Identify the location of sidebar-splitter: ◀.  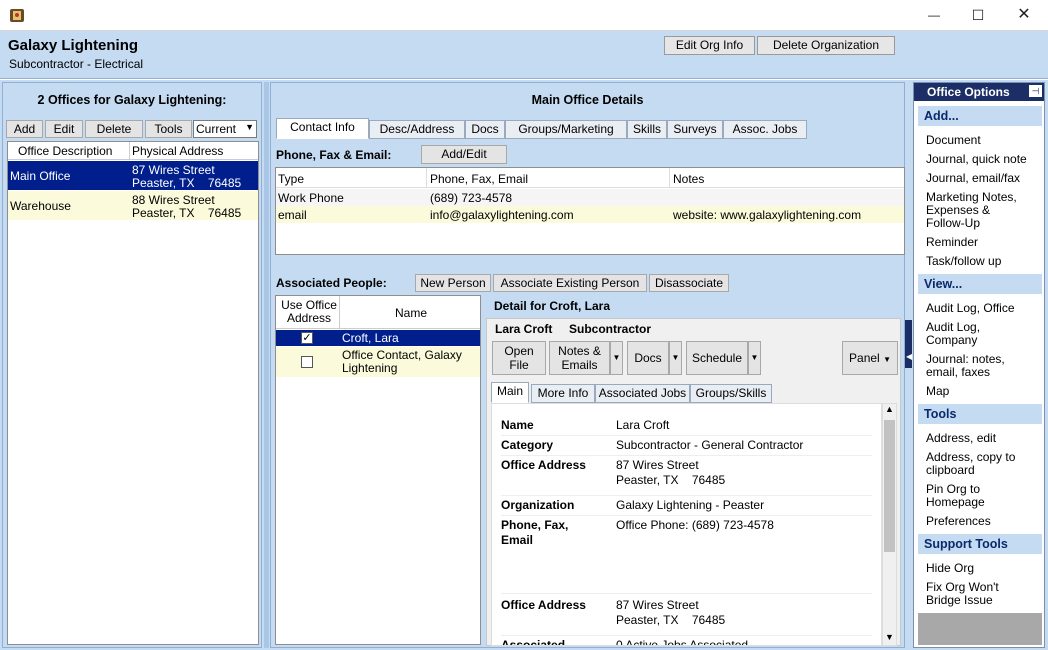
(909, 365).